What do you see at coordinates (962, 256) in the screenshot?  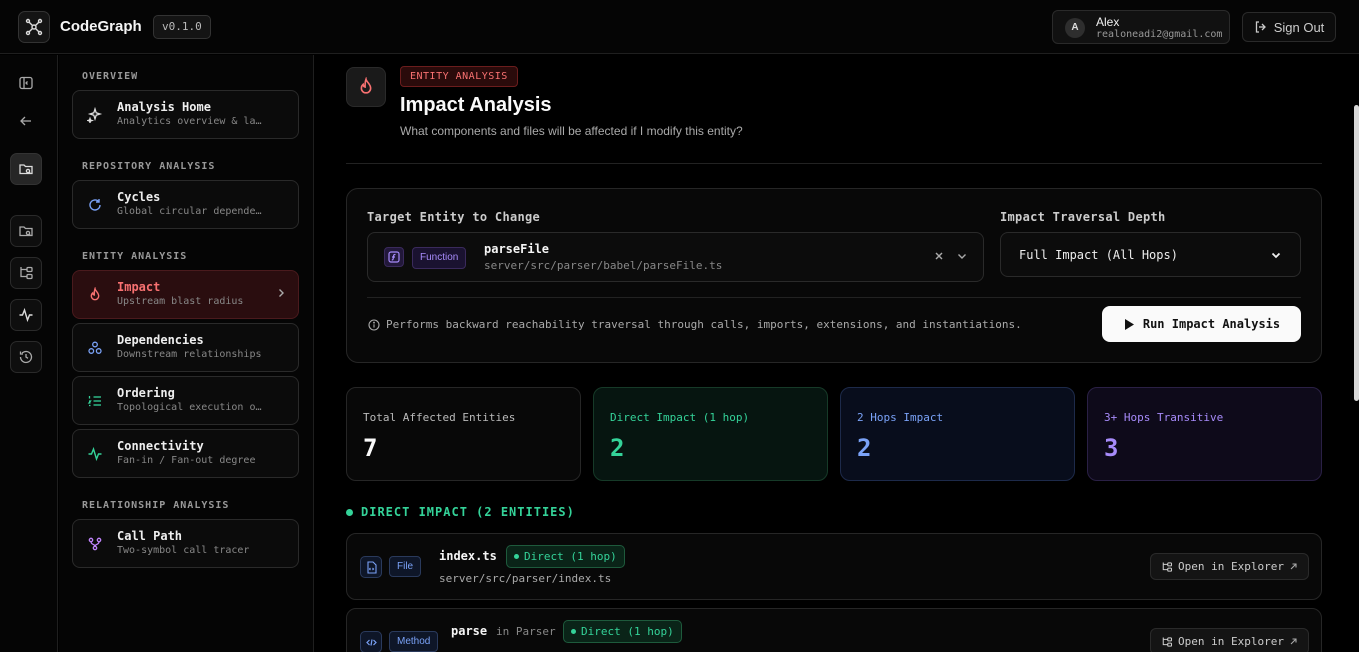 I see `chevron-down-icon` at bounding box center [962, 256].